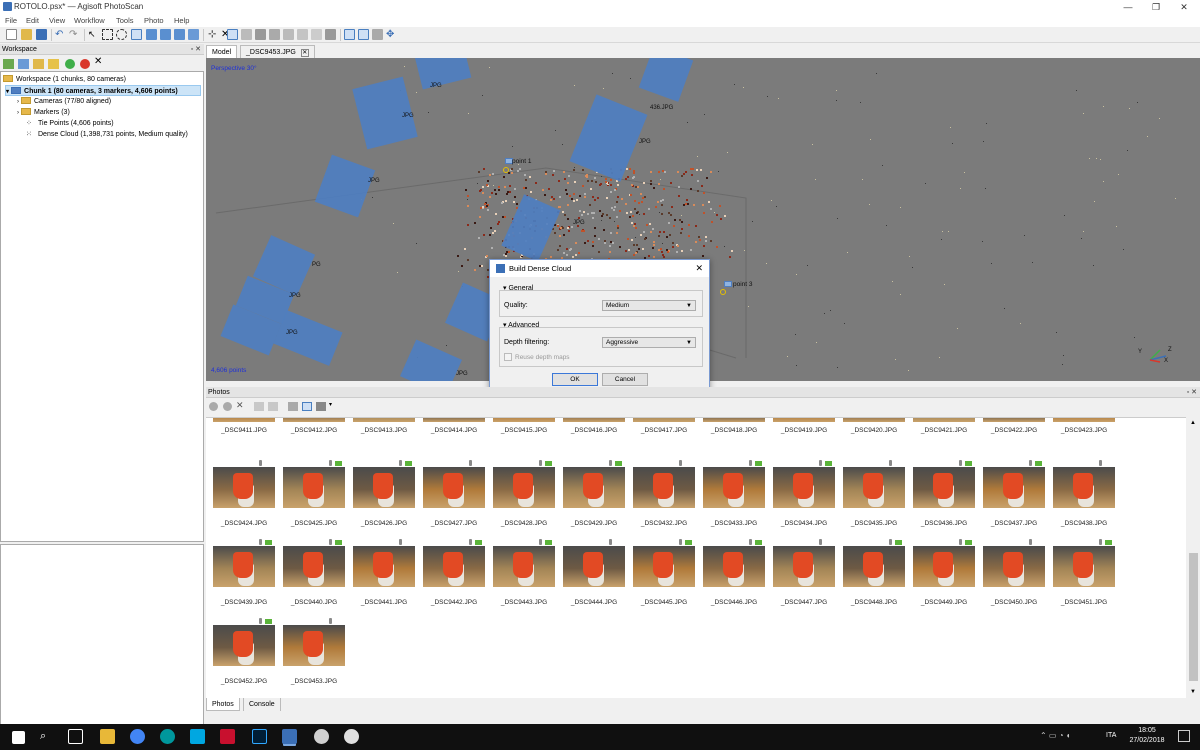 The height and width of the screenshot is (750, 1200). What do you see at coordinates (316, 34) in the screenshot?
I see `tiled-model-icon` at bounding box center [316, 34].